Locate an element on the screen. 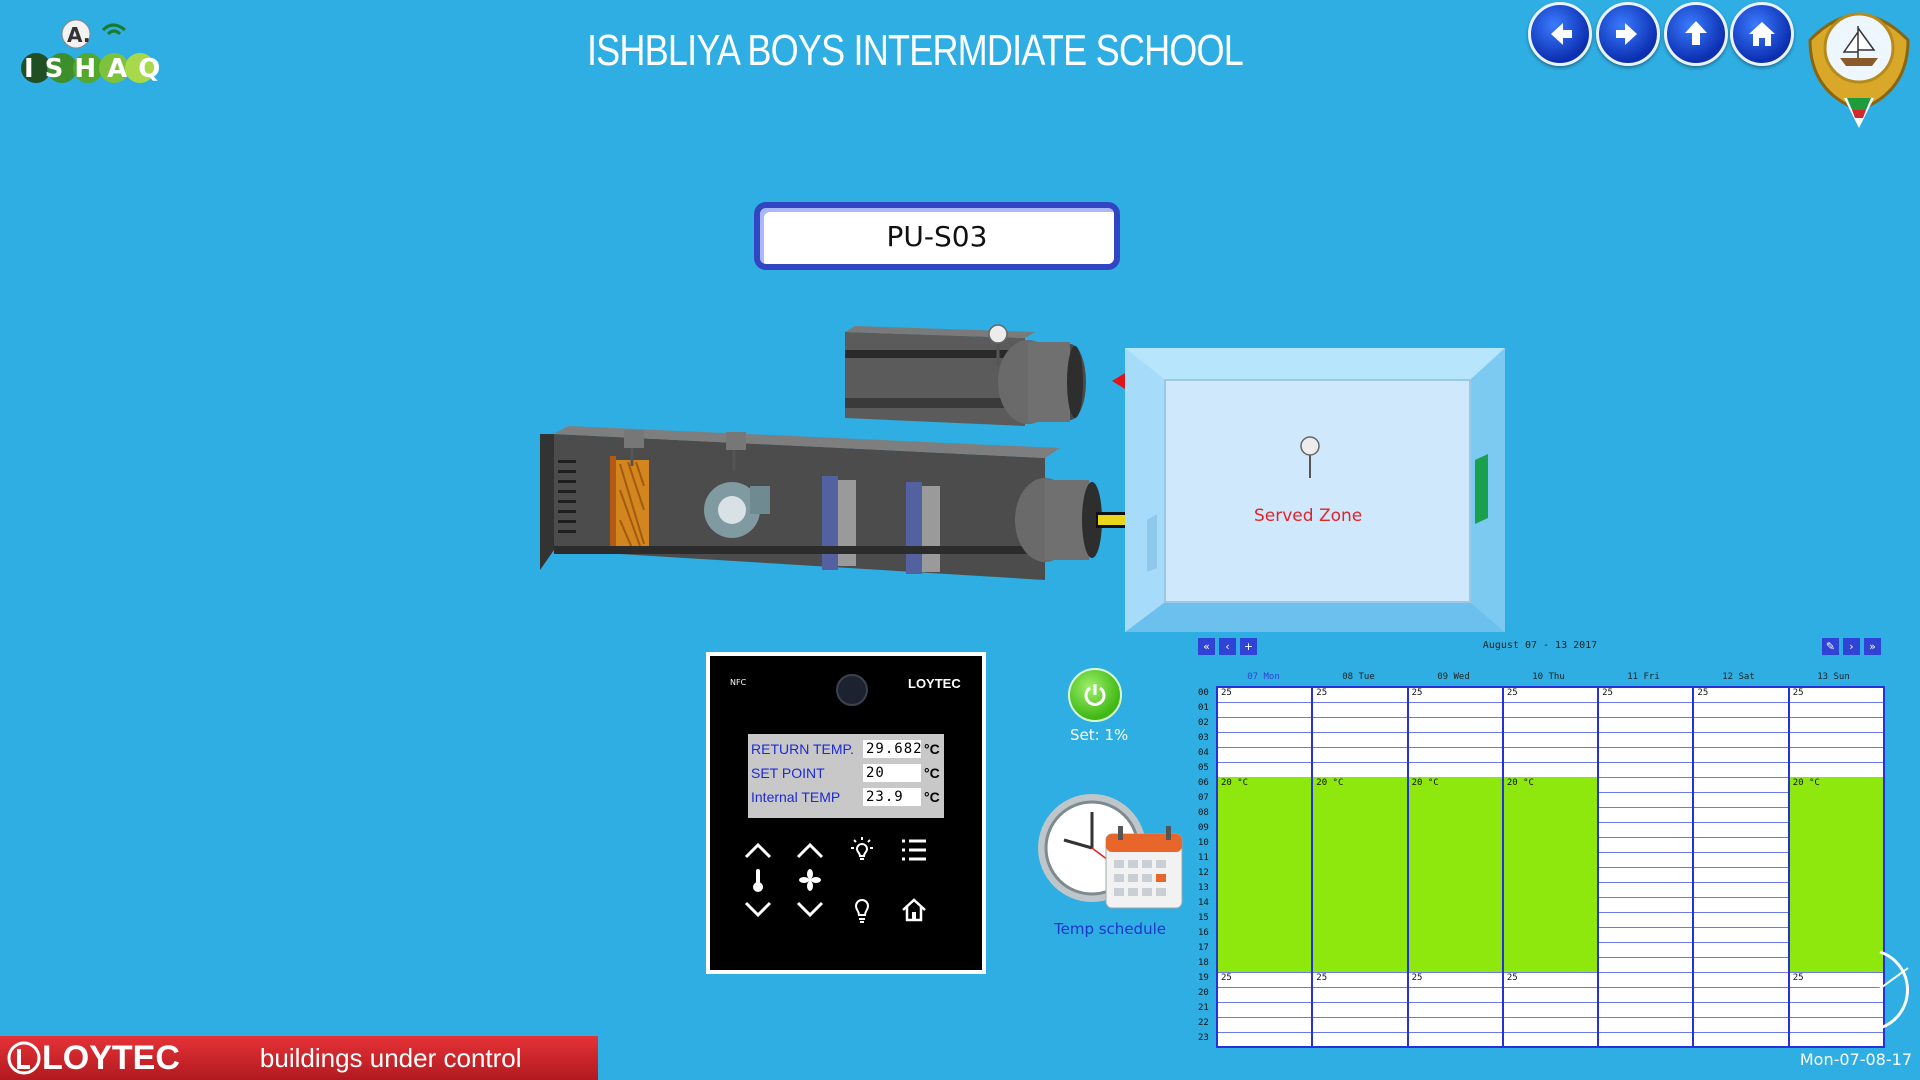  footer-tagline: buildings under control is located at coordinates (390, 1057).